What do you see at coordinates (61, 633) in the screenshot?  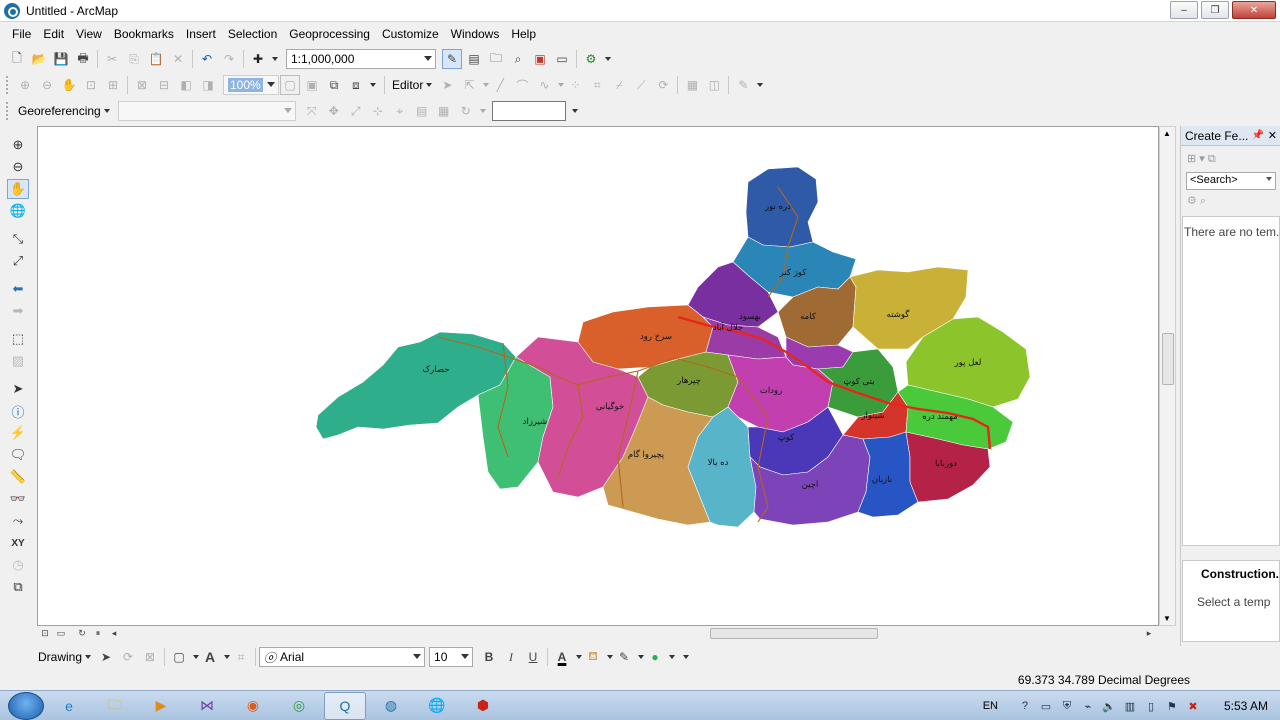 I see `layout-view-icon: ▭` at bounding box center [61, 633].